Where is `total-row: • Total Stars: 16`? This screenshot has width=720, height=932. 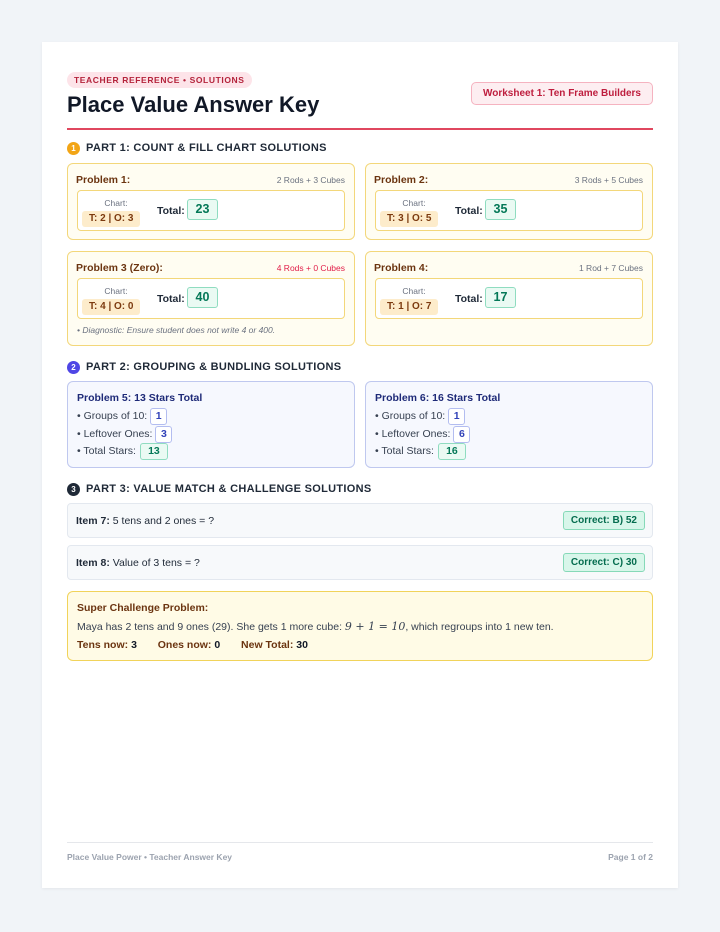
total-row: • Total Stars: 16 is located at coordinates (420, 451).